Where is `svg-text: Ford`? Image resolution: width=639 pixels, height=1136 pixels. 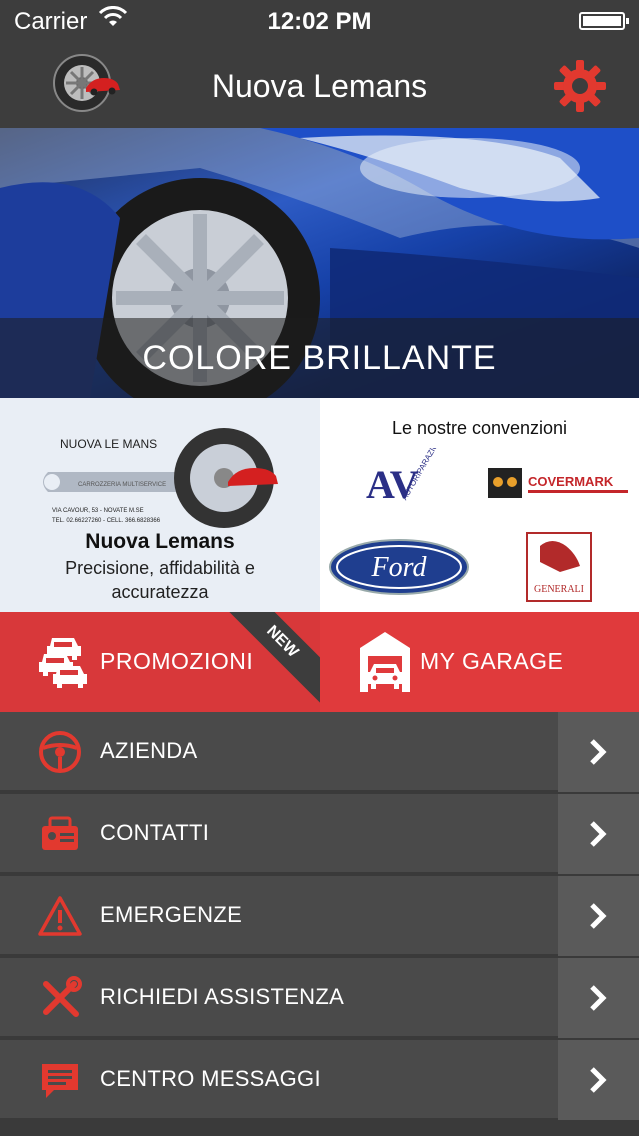 svg-text: Ford is located at coordinates (399, 567).